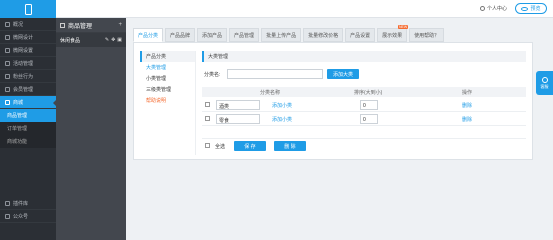  I want to click on nav-item-overview: 概况, so click(28, 24).